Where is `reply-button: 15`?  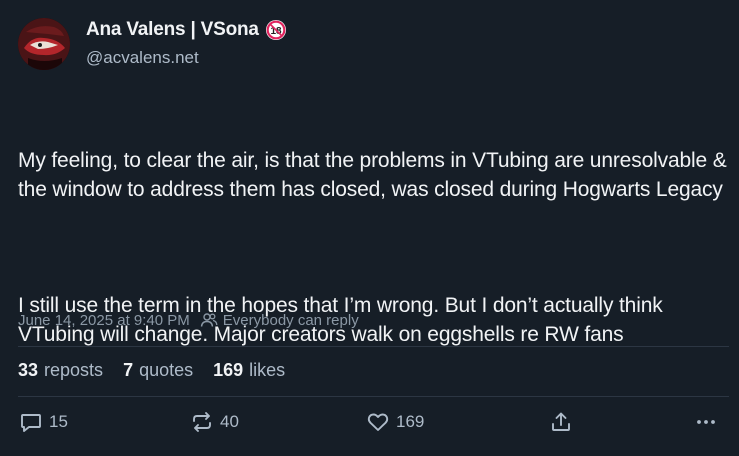
reply-button: 15 is located at coordinates (43, 422).